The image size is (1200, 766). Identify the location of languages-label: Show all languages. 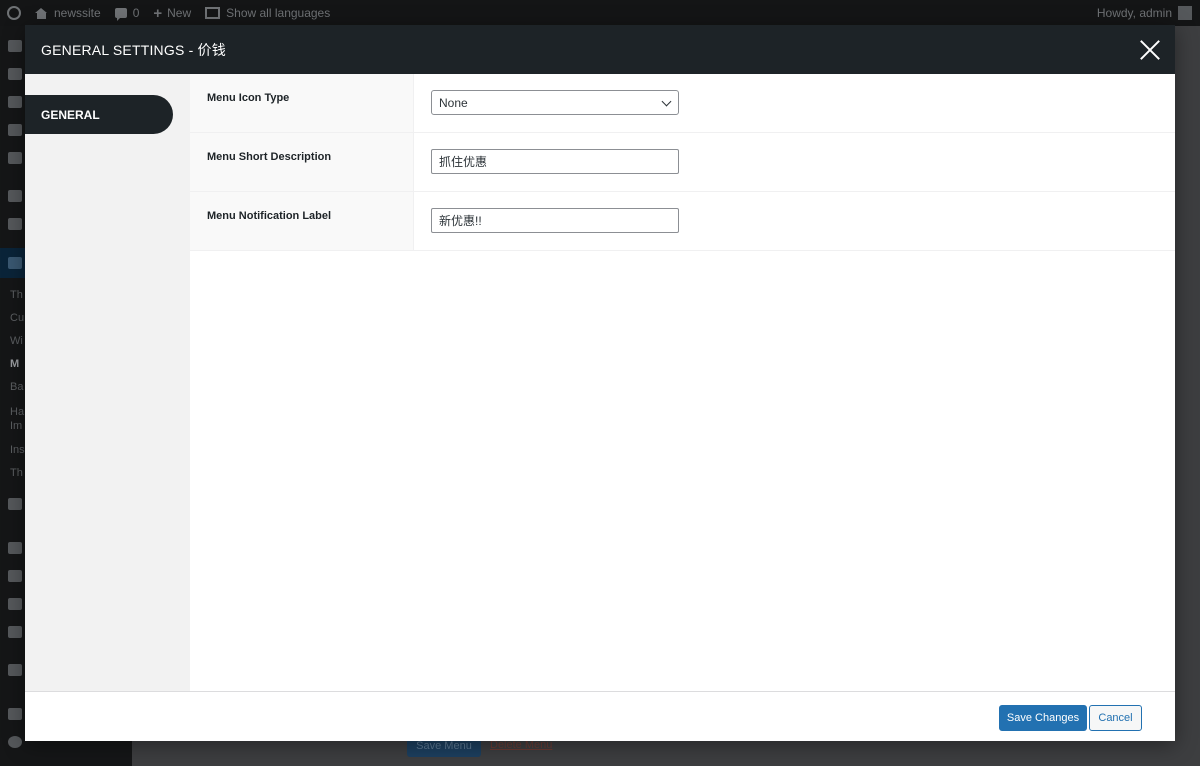
(278, 13).